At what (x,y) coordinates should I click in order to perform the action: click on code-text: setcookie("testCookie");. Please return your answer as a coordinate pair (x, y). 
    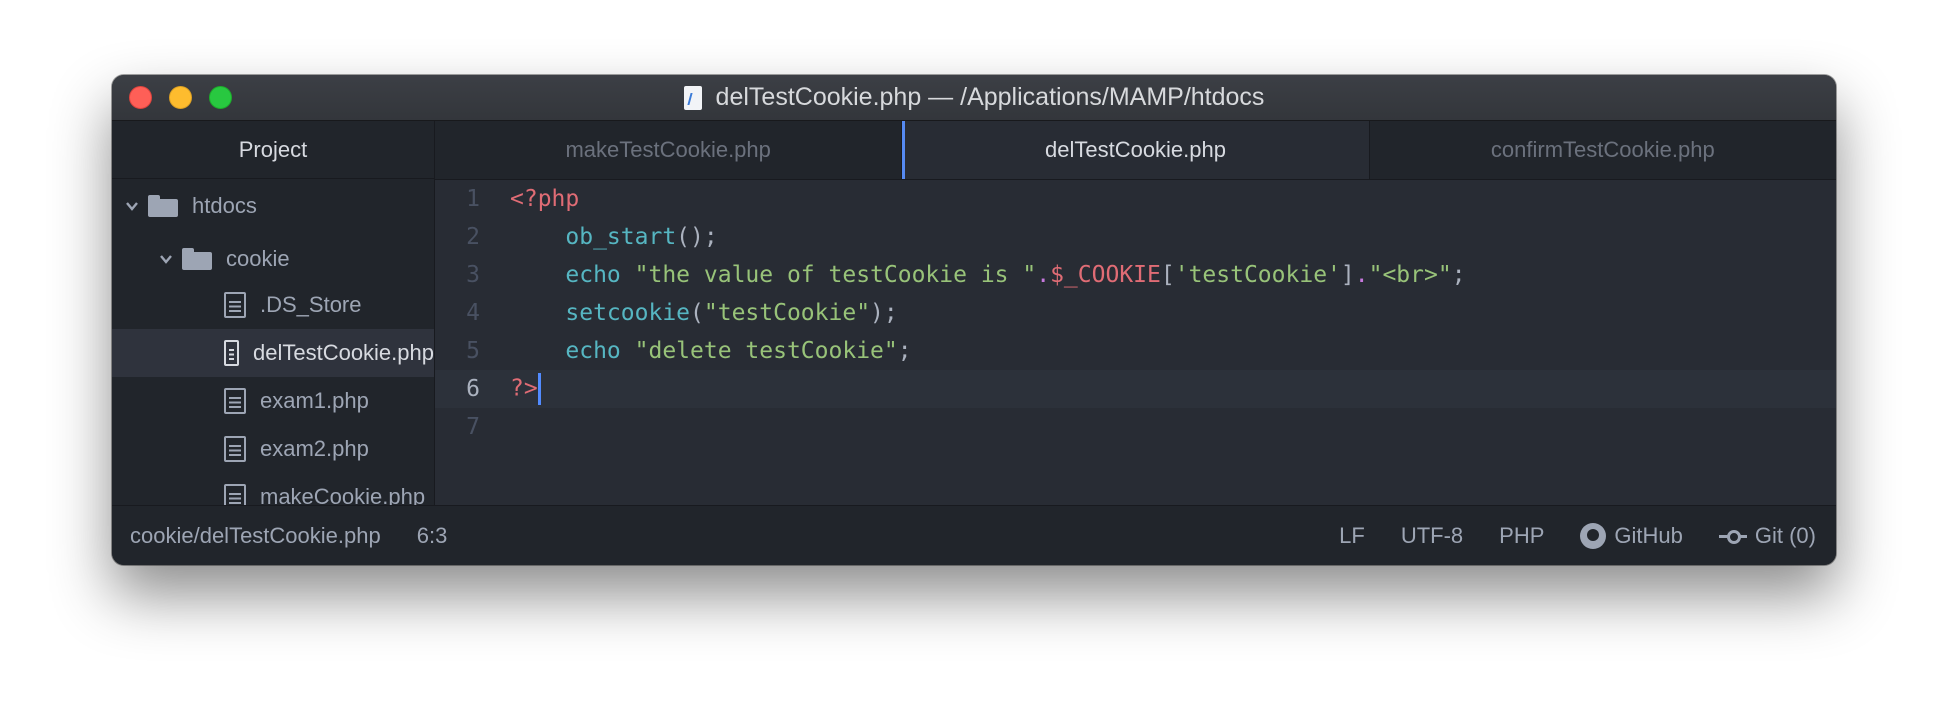
    Looking at the image, I should click on (689, 313).